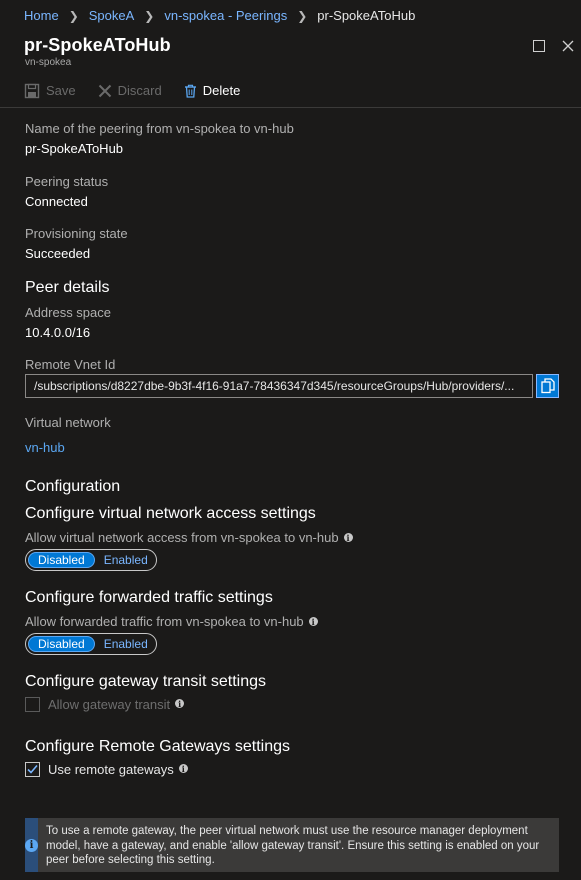 The image size is (581, 880). Describe the element at coordinates (73, 486) in the screenshot. I see `configuration-heading: Configuration` at that location.